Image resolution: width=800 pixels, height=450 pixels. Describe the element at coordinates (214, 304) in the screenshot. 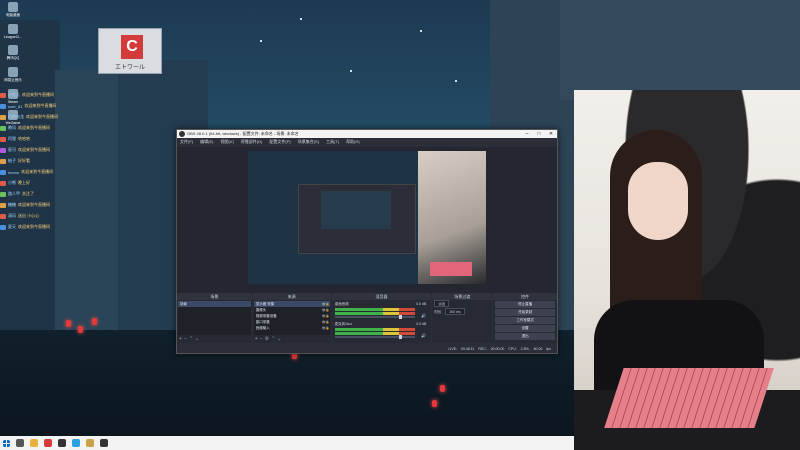

I see `scene-item: 场景` at that location.